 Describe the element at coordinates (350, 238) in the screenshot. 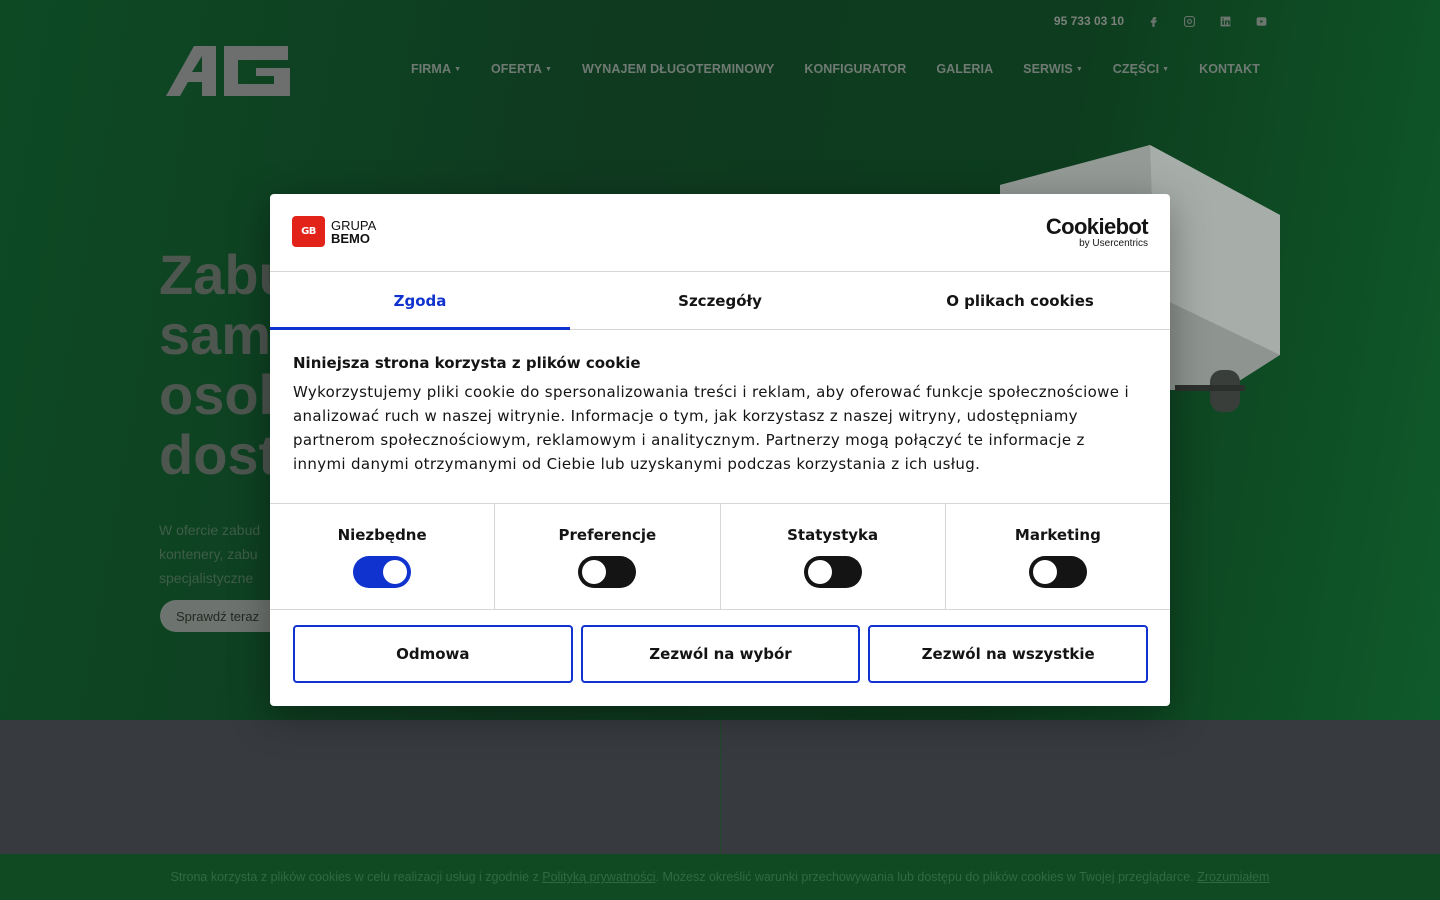

I see `brand-line2: BEMO` at that location.